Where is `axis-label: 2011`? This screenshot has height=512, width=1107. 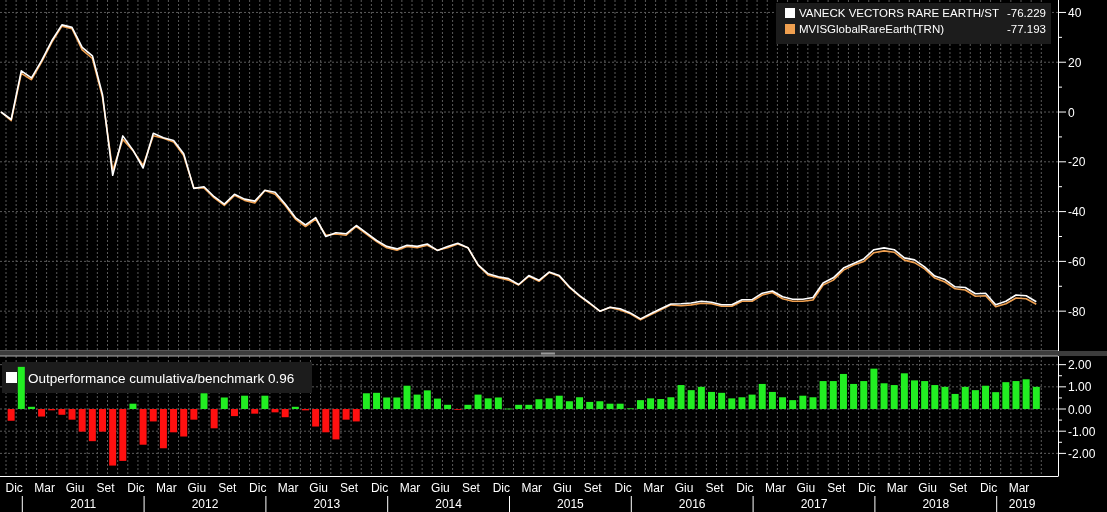
axis-label: 2011 is located at coordinates (83, 504).